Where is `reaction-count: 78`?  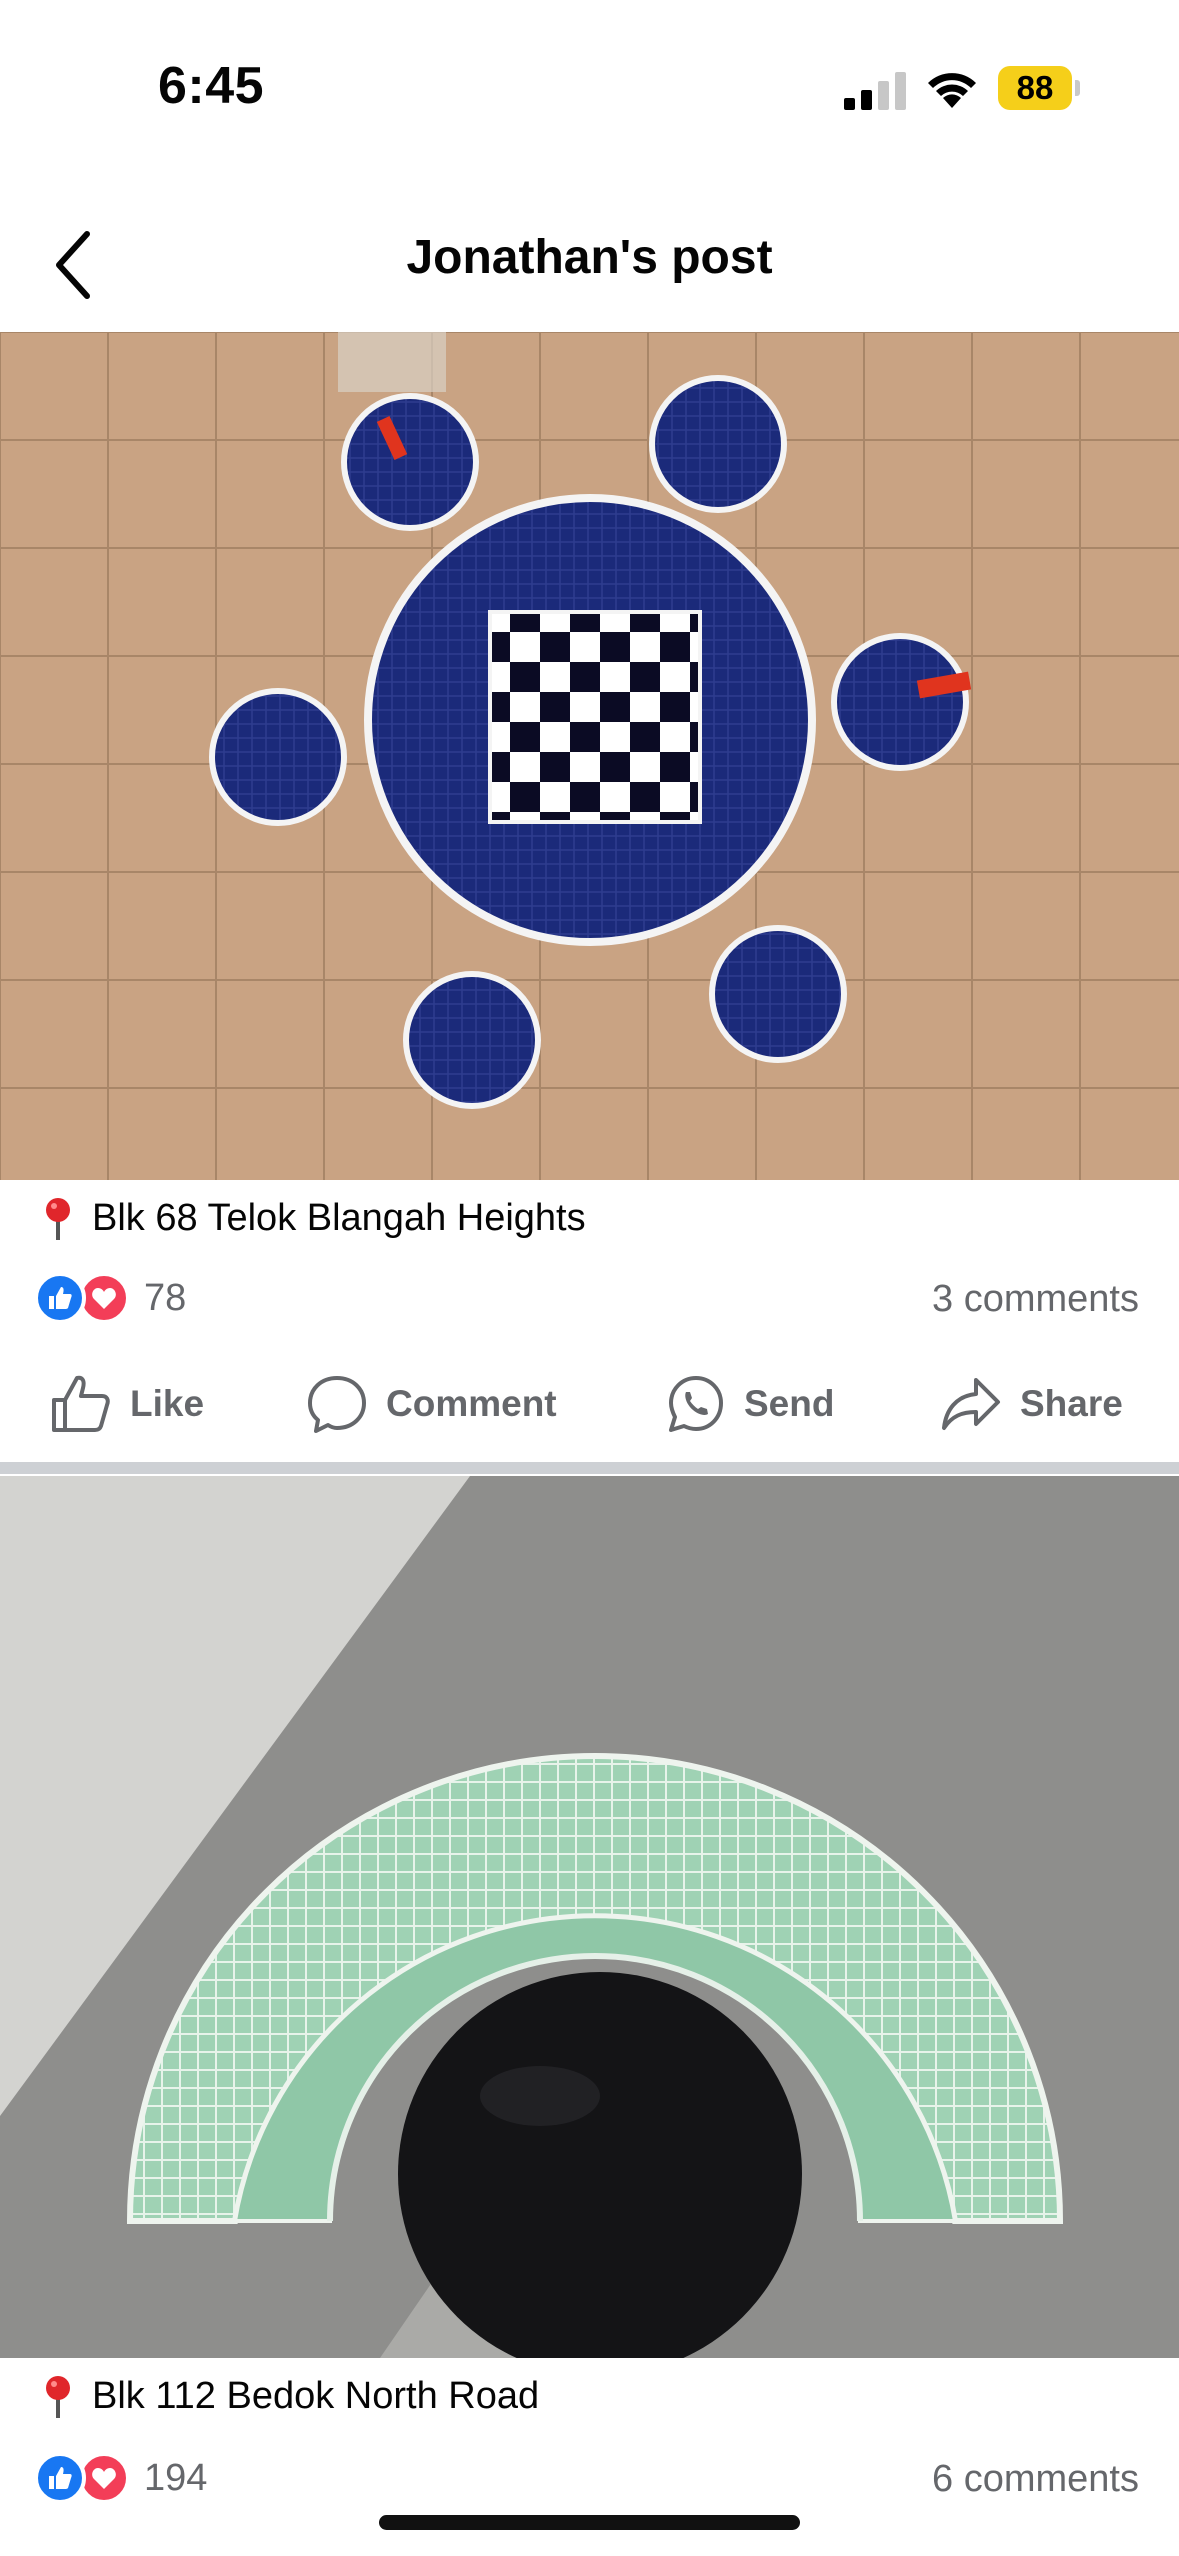 reaction-count: 78 is located at coordinates (165, 1297).